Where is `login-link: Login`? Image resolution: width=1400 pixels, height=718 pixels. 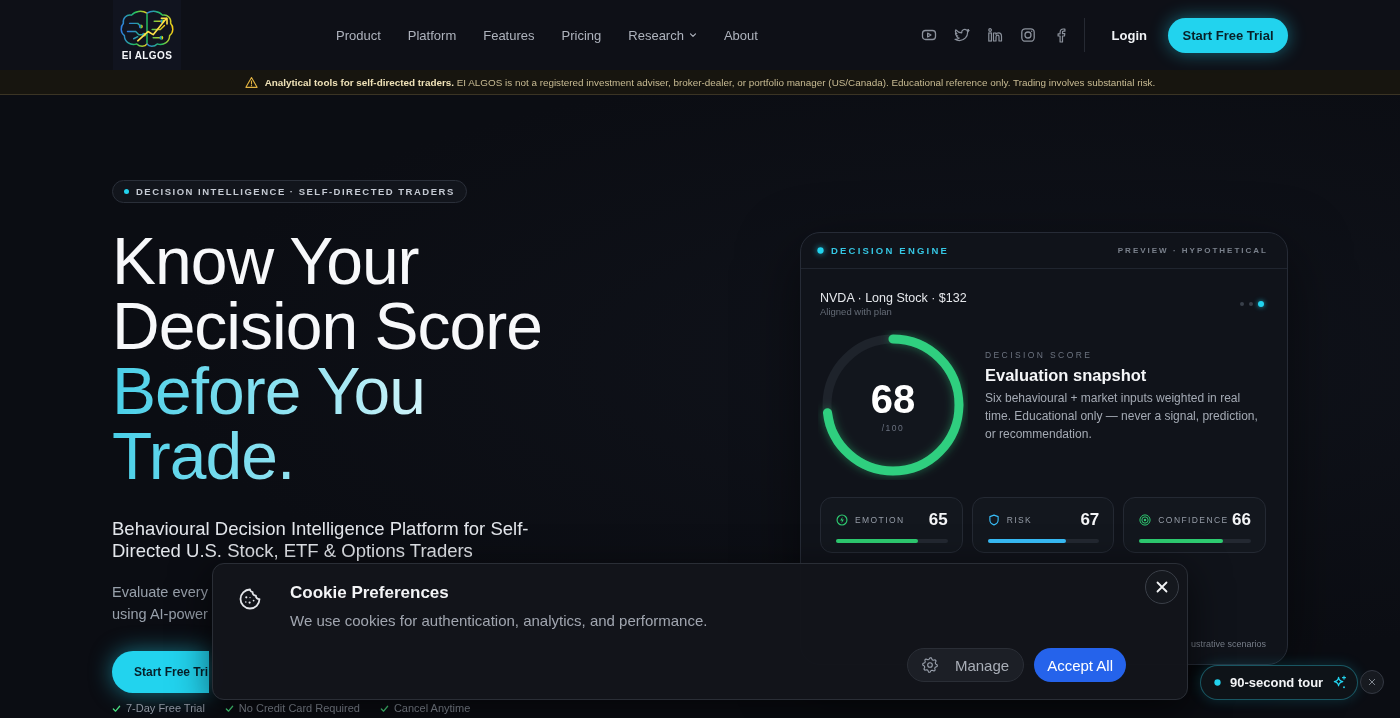
login-link: Login is located at coordinates (1129, 35).